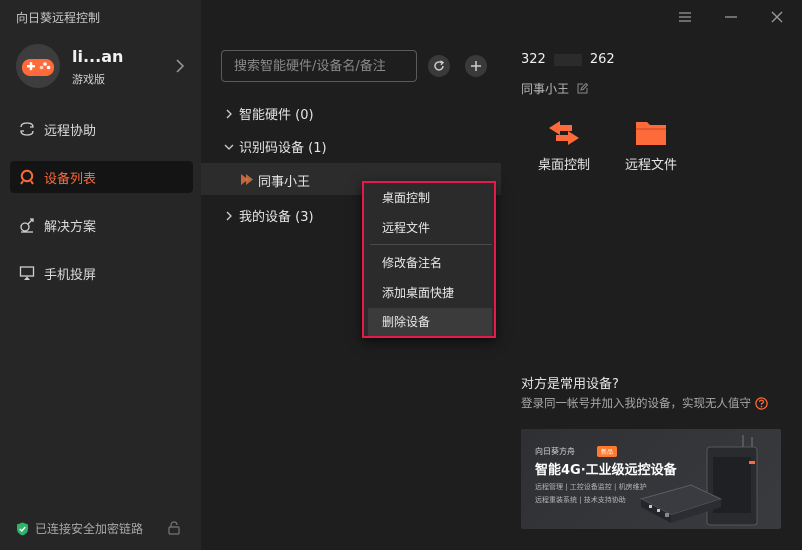 This screenshot has height=550, width=802. I want to click on desktop-control-label: 桌面控制, so click(563, 165).